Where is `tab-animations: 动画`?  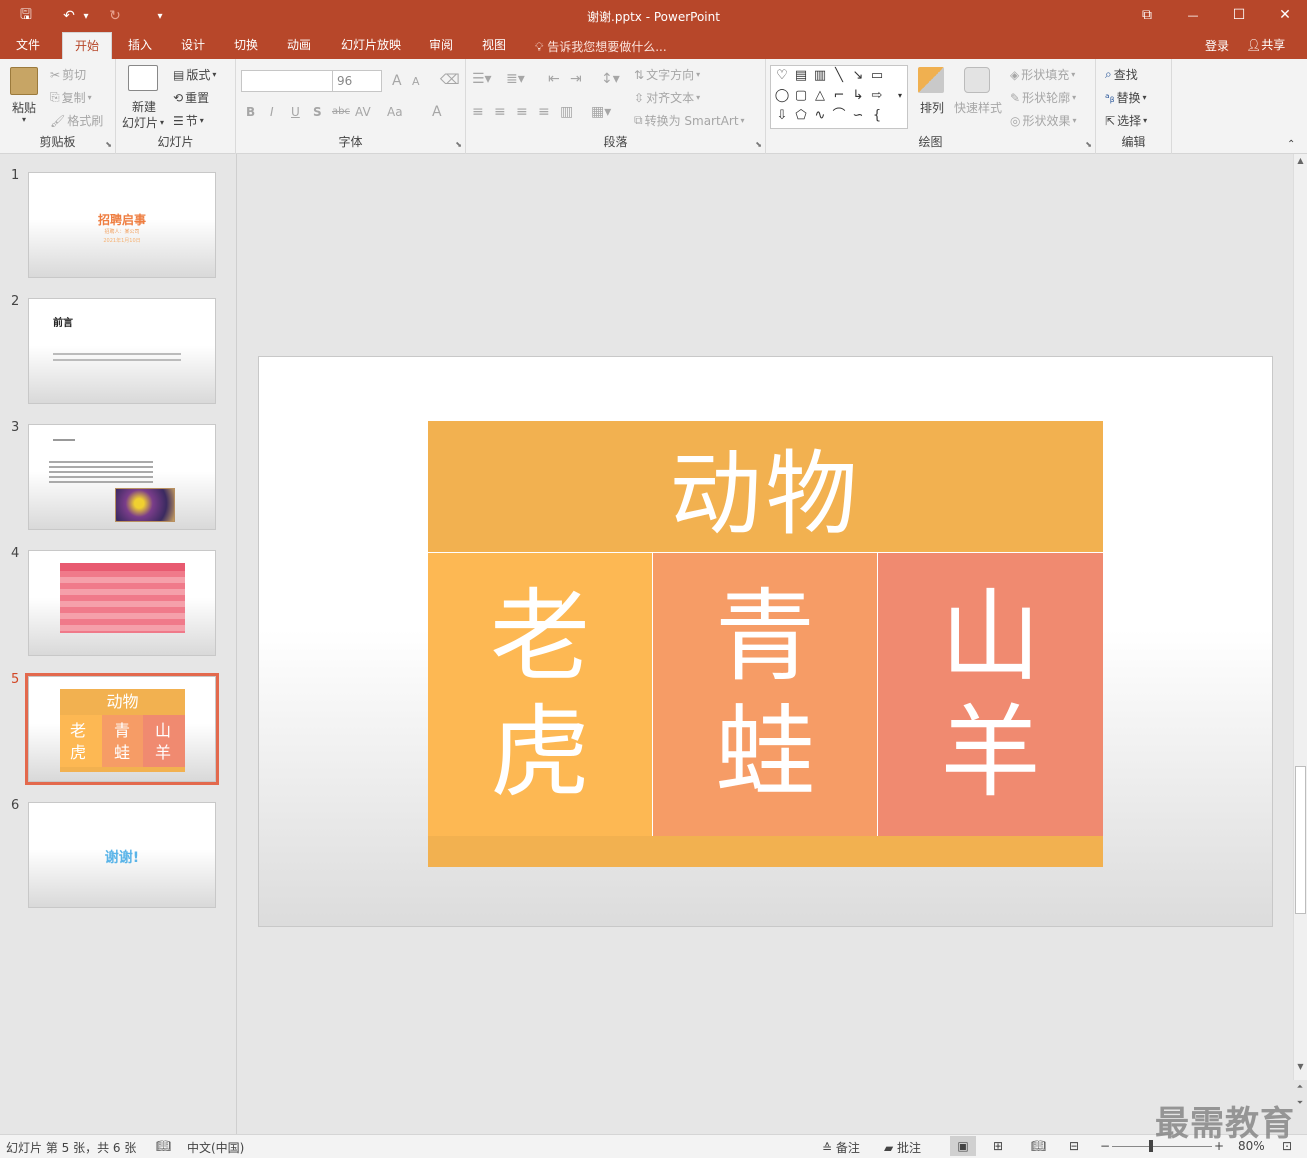 tab-animations: 动画 is located at coordinates (299, 45).